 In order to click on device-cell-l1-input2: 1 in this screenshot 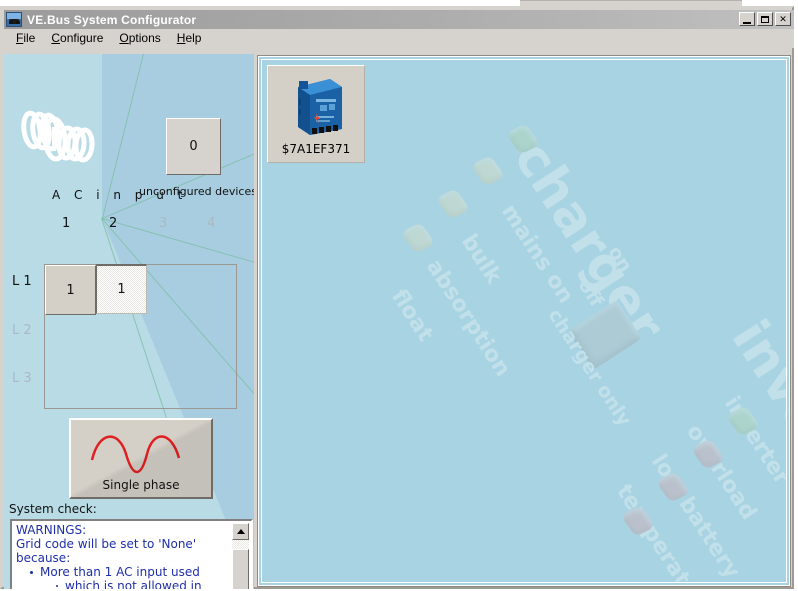, I will do `click(121, 289)`.